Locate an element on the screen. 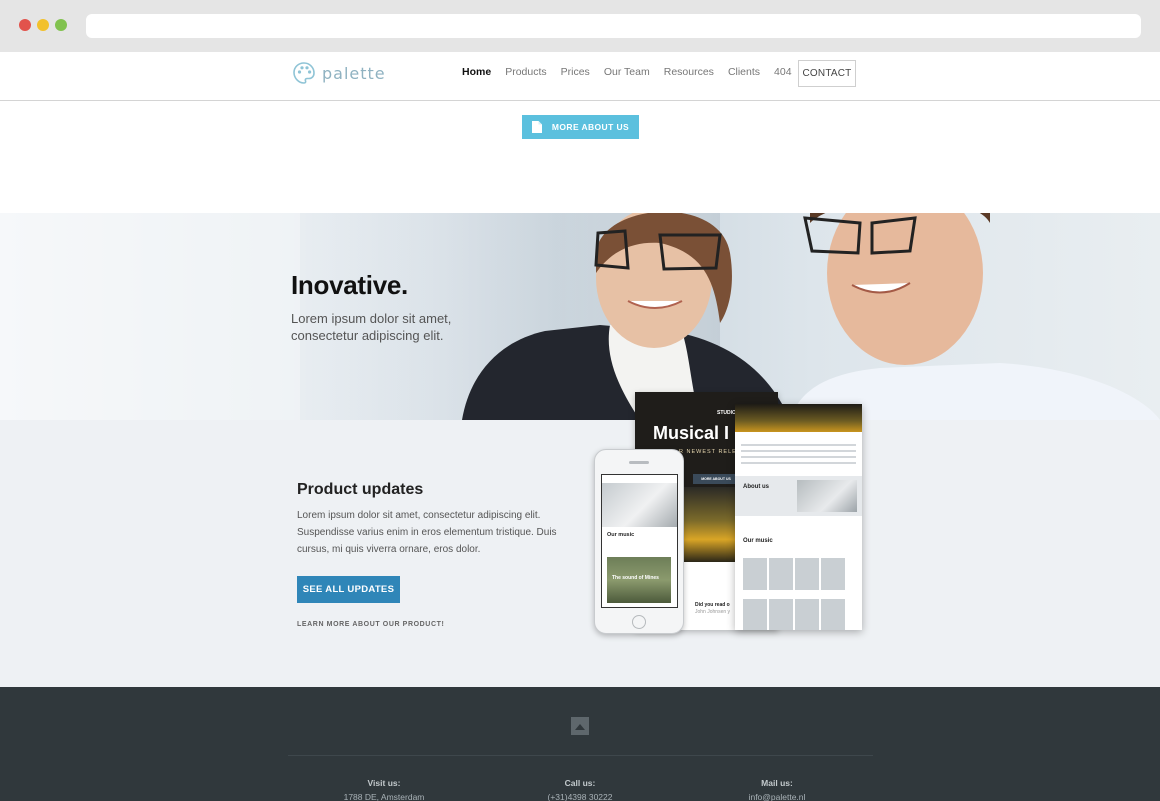 Image resolution: width=1160 pixels, height=801 pixels. nav-clients: Clients is located at coordinates (744, 72).